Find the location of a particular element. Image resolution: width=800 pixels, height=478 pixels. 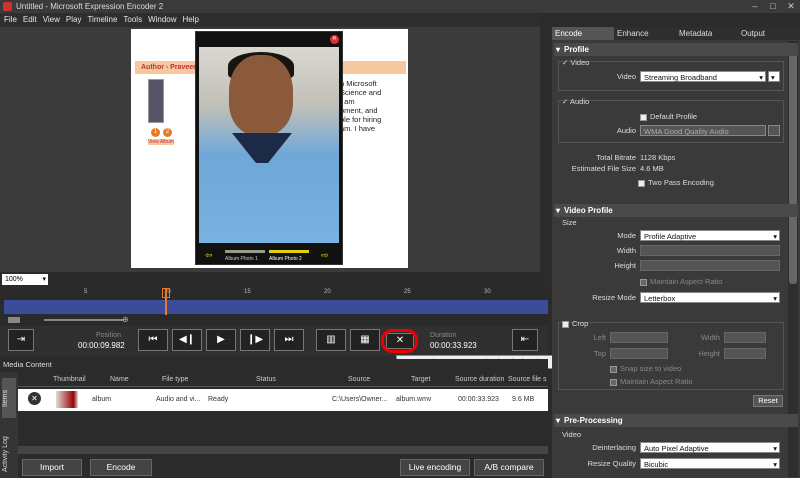

snap-size-checkbox: Snap size to video is located at coordinates (645, 368).